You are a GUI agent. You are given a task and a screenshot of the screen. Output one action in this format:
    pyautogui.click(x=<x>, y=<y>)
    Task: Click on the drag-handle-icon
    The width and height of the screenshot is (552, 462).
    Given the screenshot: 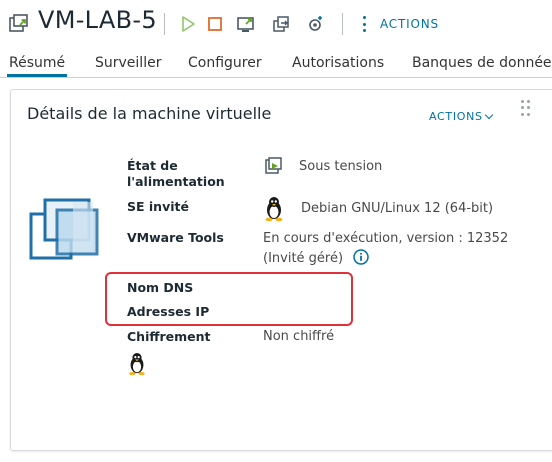 What is the action you would take?
    pyautogui.click(x=526, y=108)
    